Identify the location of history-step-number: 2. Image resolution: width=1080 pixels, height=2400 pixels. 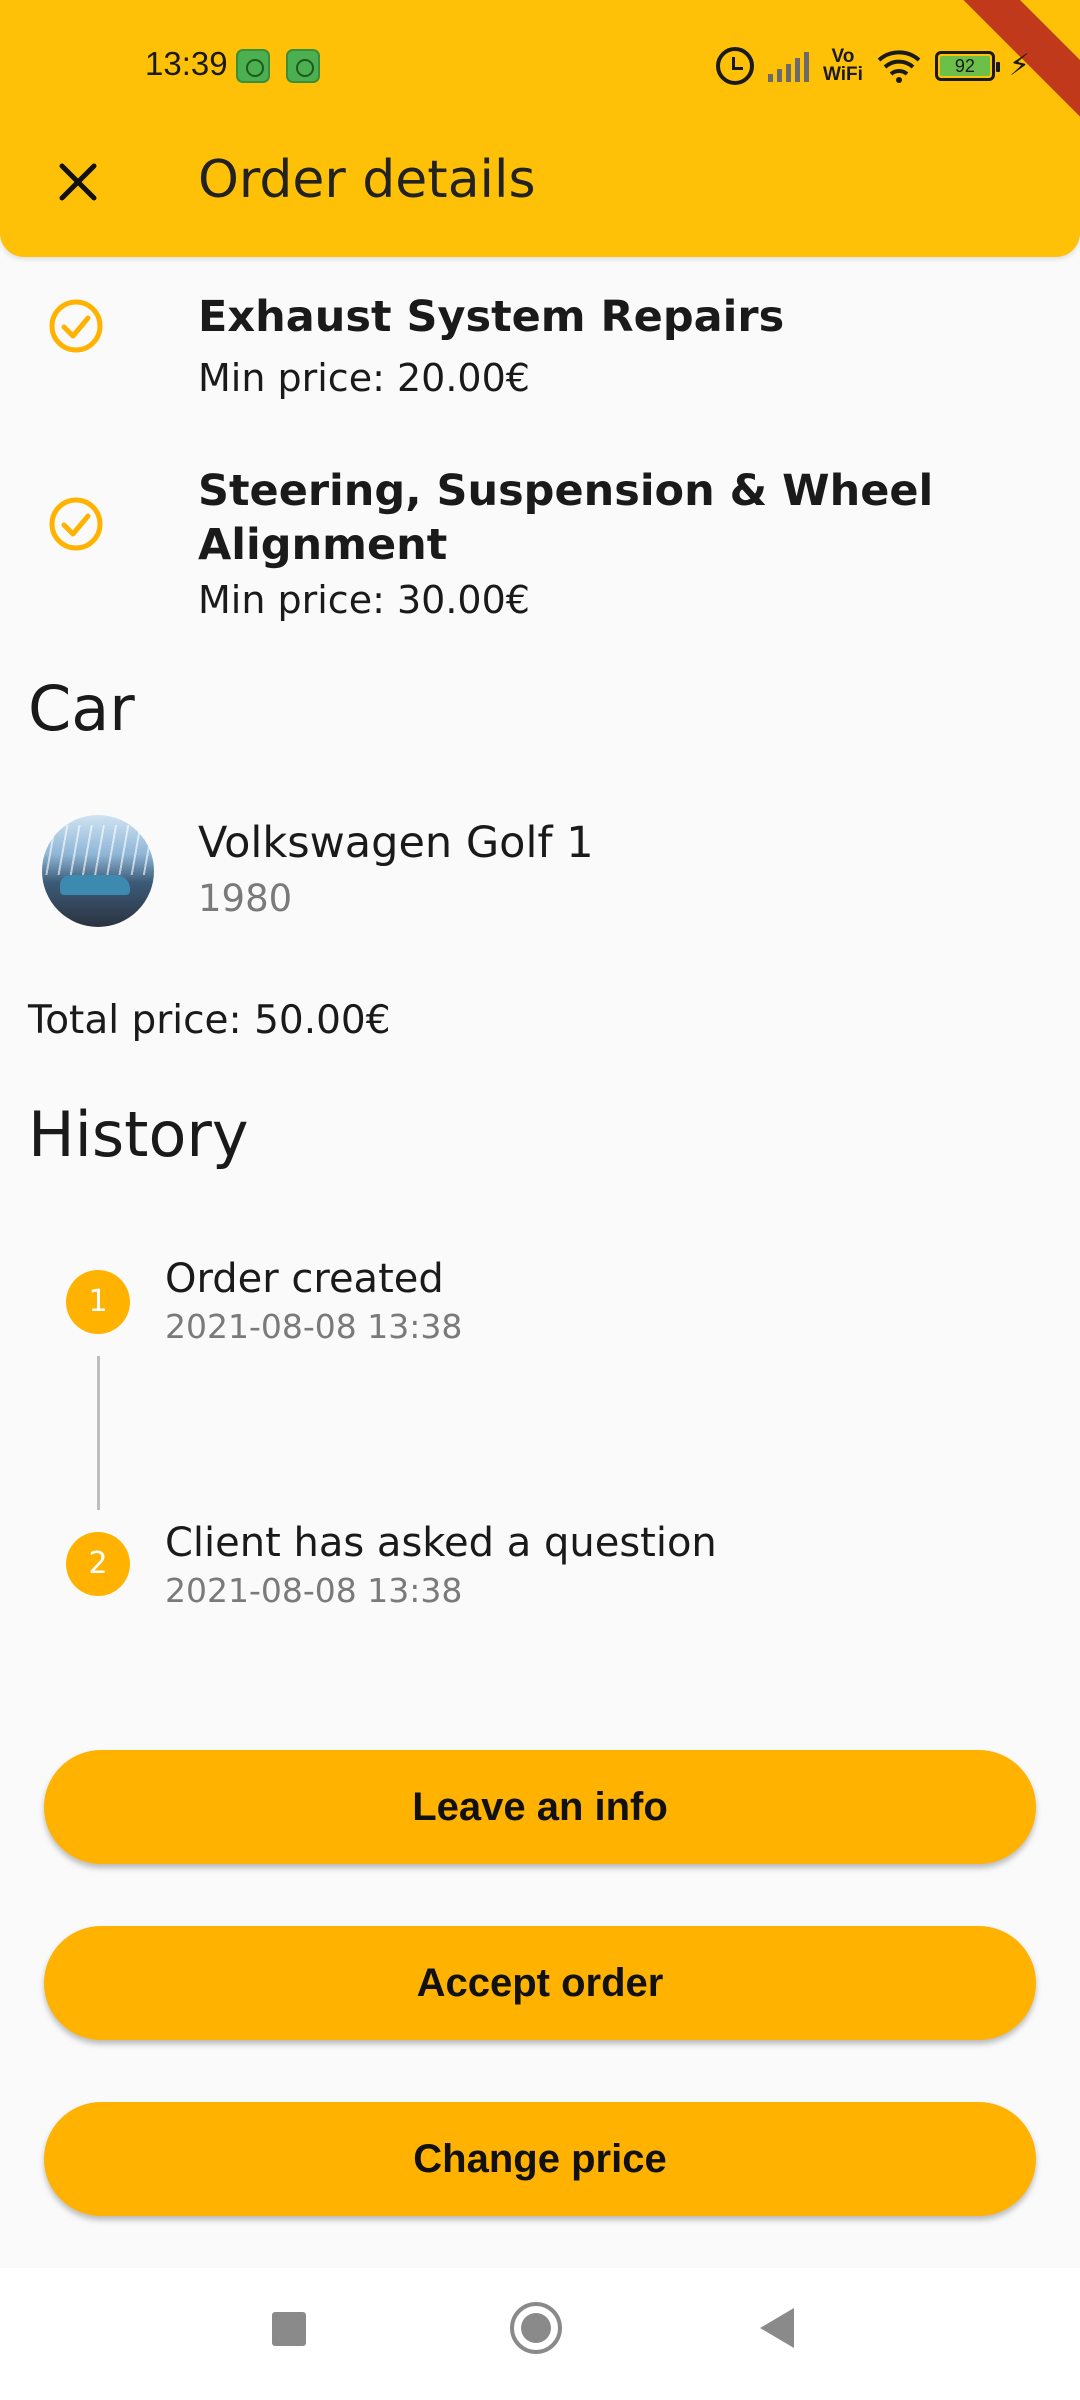
(98, 1564).